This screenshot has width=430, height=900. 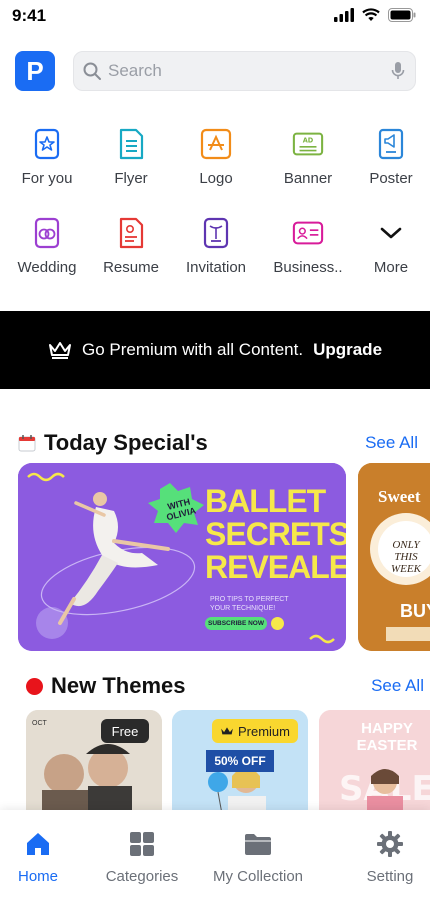 I want to click on categories-grid-icon, so click(x=142, y=844).